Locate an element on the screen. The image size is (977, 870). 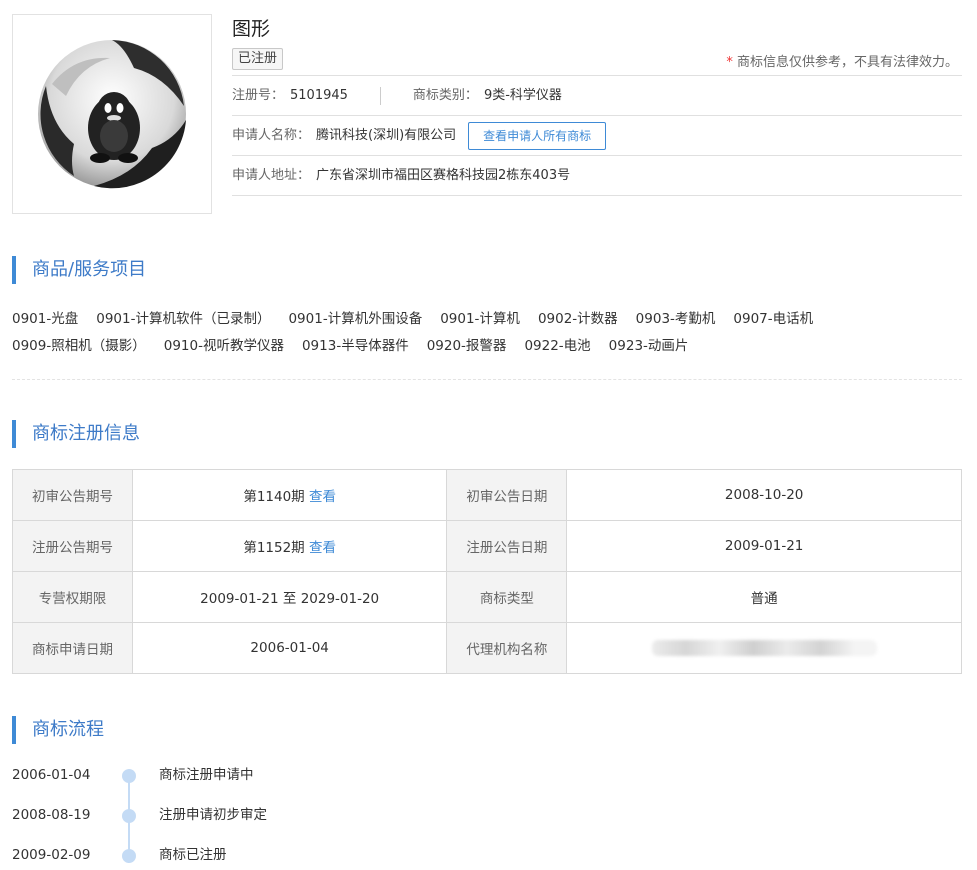
category-value: 9类-科学仪器 is located at coordinates (522, 95).